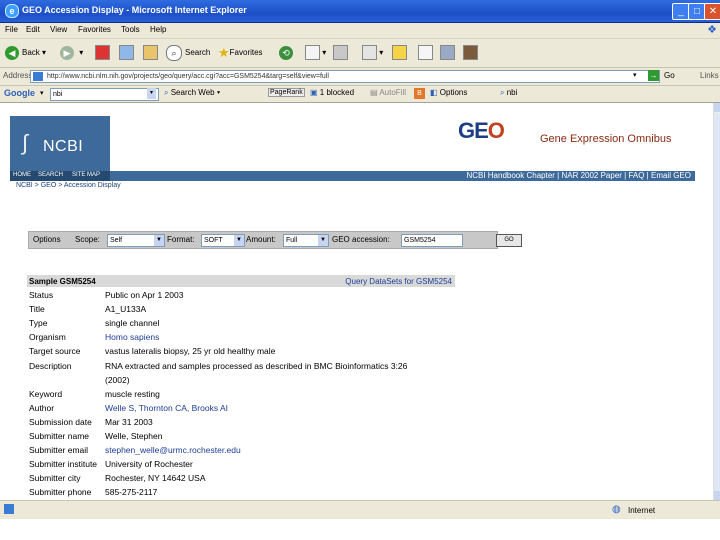  Describe the element at coordinates (448, 92) in the screenshot. I see `options-button: ◧ Options` at that location.